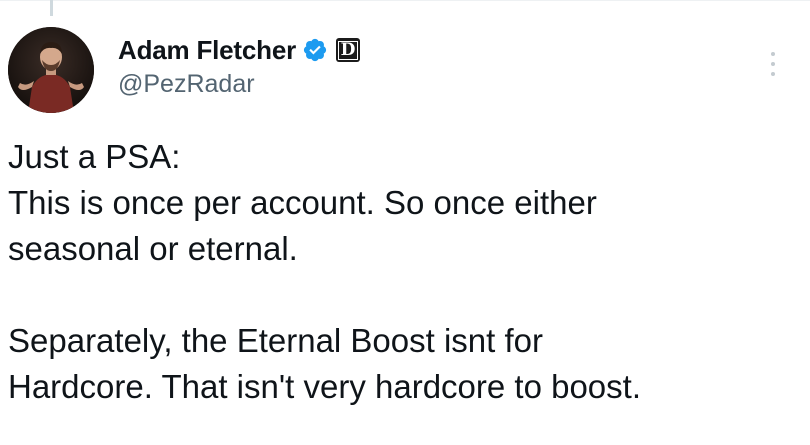 This screenshot has width=810, height=445. Describe the element at coordinates (186, 84) in the screenshot. I see `author-handle: @PezRadar` at that location.